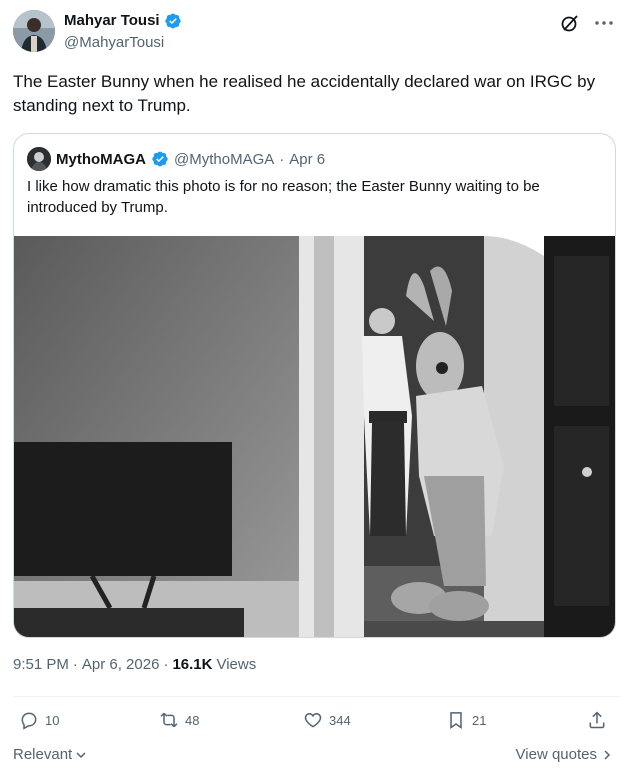  What do you see at coordinates (179, 720) in the screenshot?
I see `repost-button: 48` at bounding box center [179, 720].